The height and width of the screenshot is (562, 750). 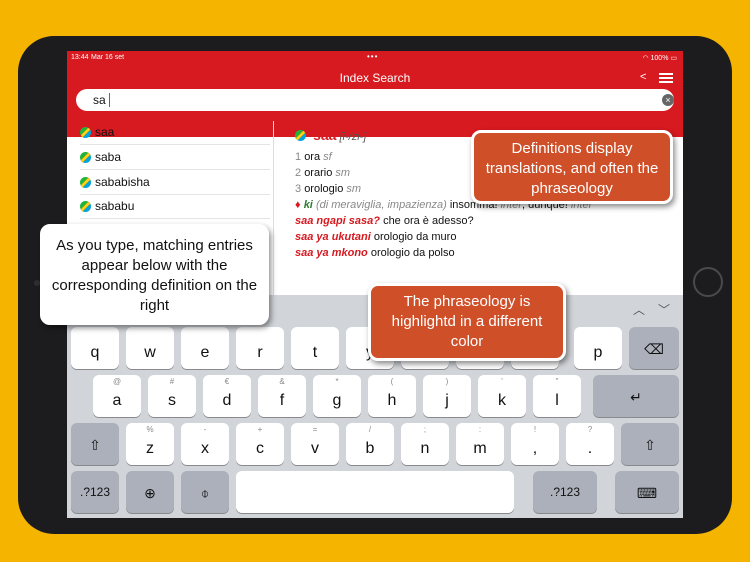 I want to click on menu-icon, so click(x=666, y=78).